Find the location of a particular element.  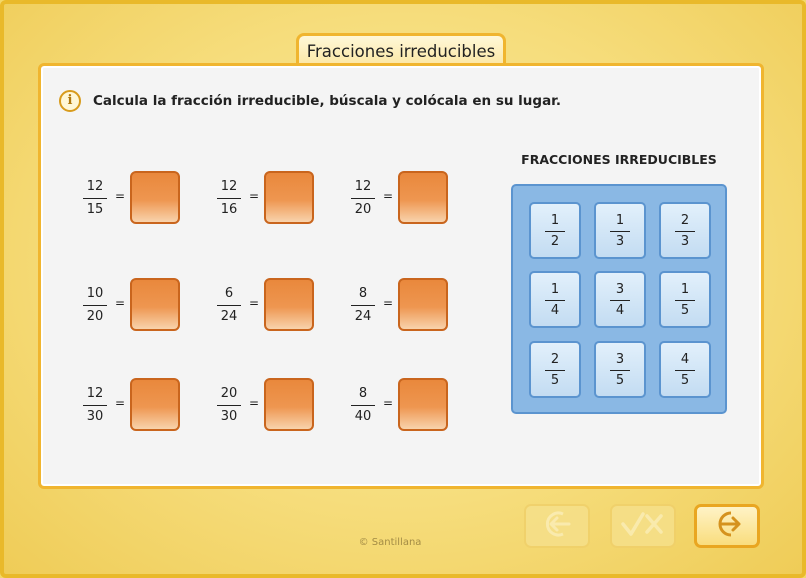

fraction-tile: 13 is located at coordinates (620, 230).